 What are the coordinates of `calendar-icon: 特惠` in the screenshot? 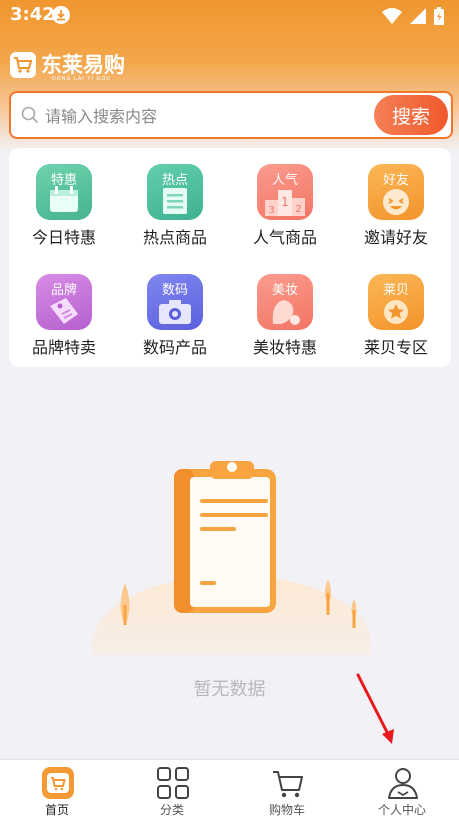 It's located at (64, 192).